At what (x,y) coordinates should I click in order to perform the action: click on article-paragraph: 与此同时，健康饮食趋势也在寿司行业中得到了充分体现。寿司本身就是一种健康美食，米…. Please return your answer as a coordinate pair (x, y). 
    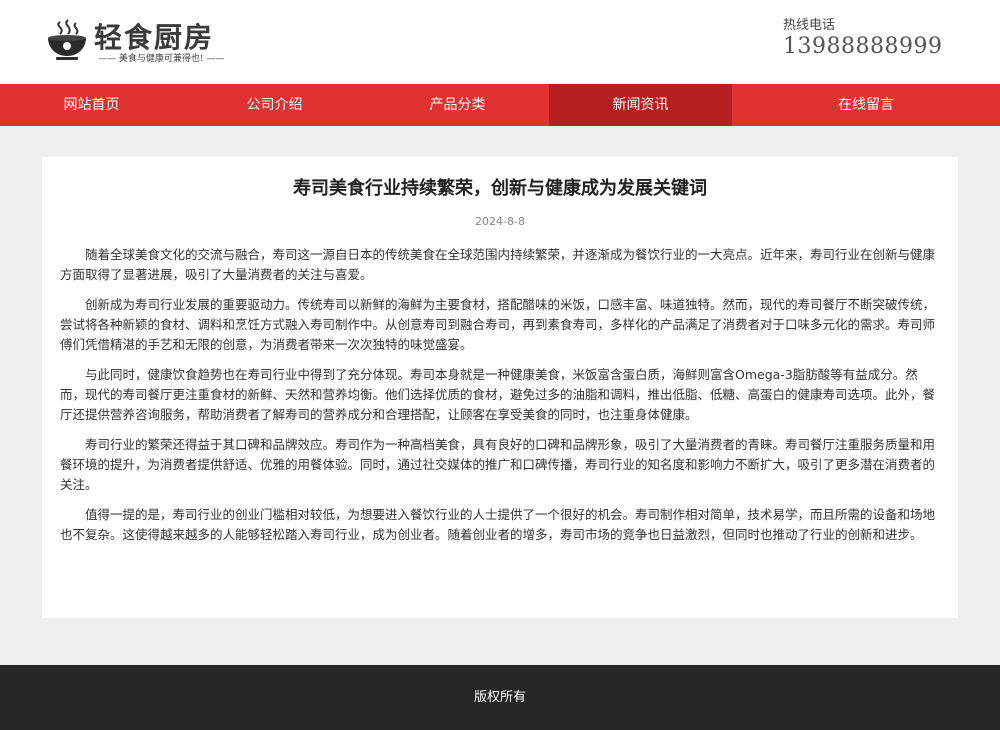
    Looking at the image, I should click on (498, 394).